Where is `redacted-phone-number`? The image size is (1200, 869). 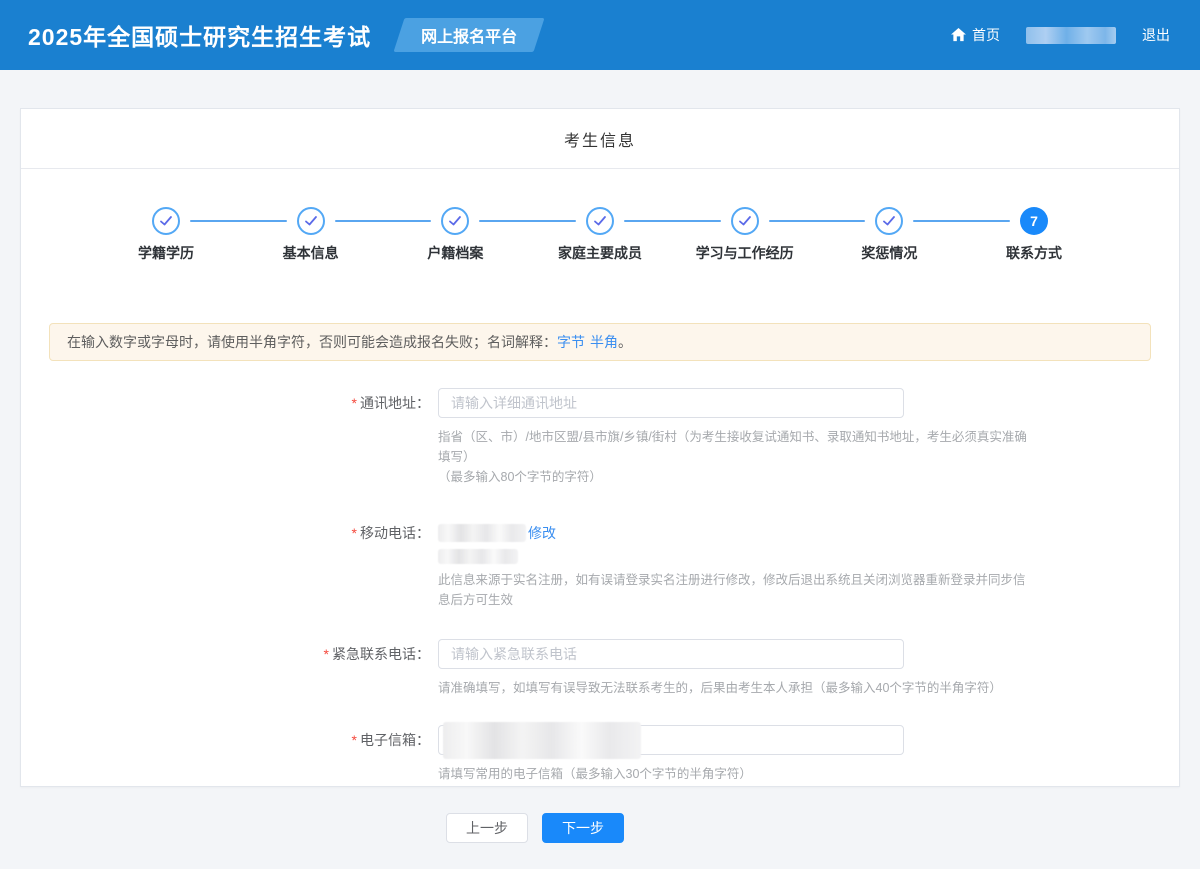
redacted-phone-number is located at coordinates (482, 533).